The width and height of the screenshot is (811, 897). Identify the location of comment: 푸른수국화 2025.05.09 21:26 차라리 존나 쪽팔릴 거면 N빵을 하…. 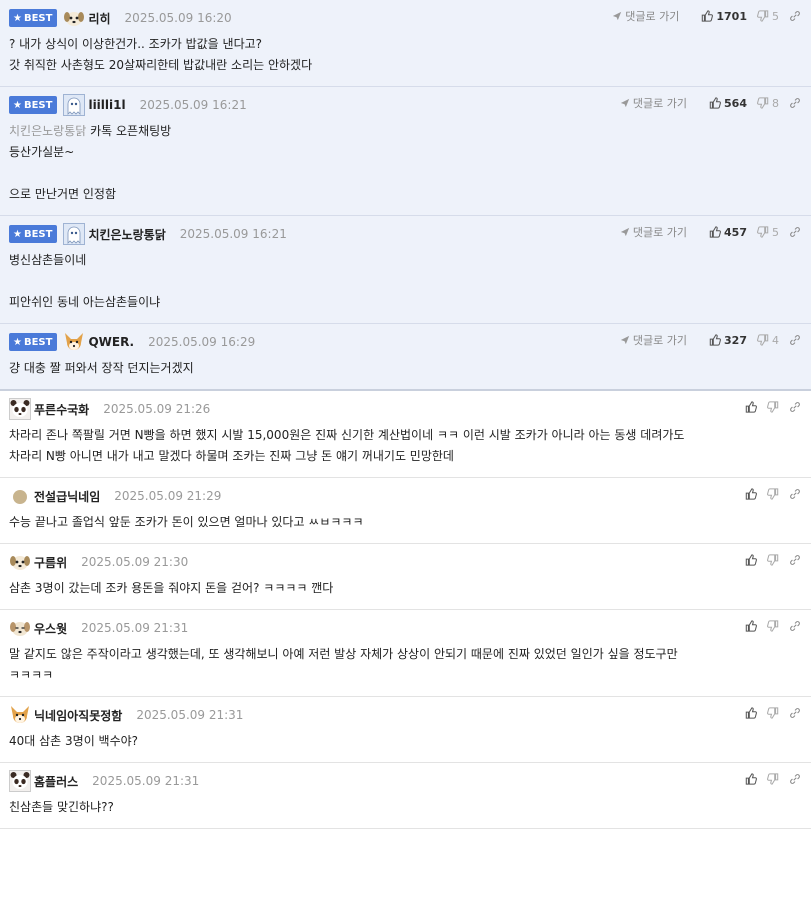
(405, 434).